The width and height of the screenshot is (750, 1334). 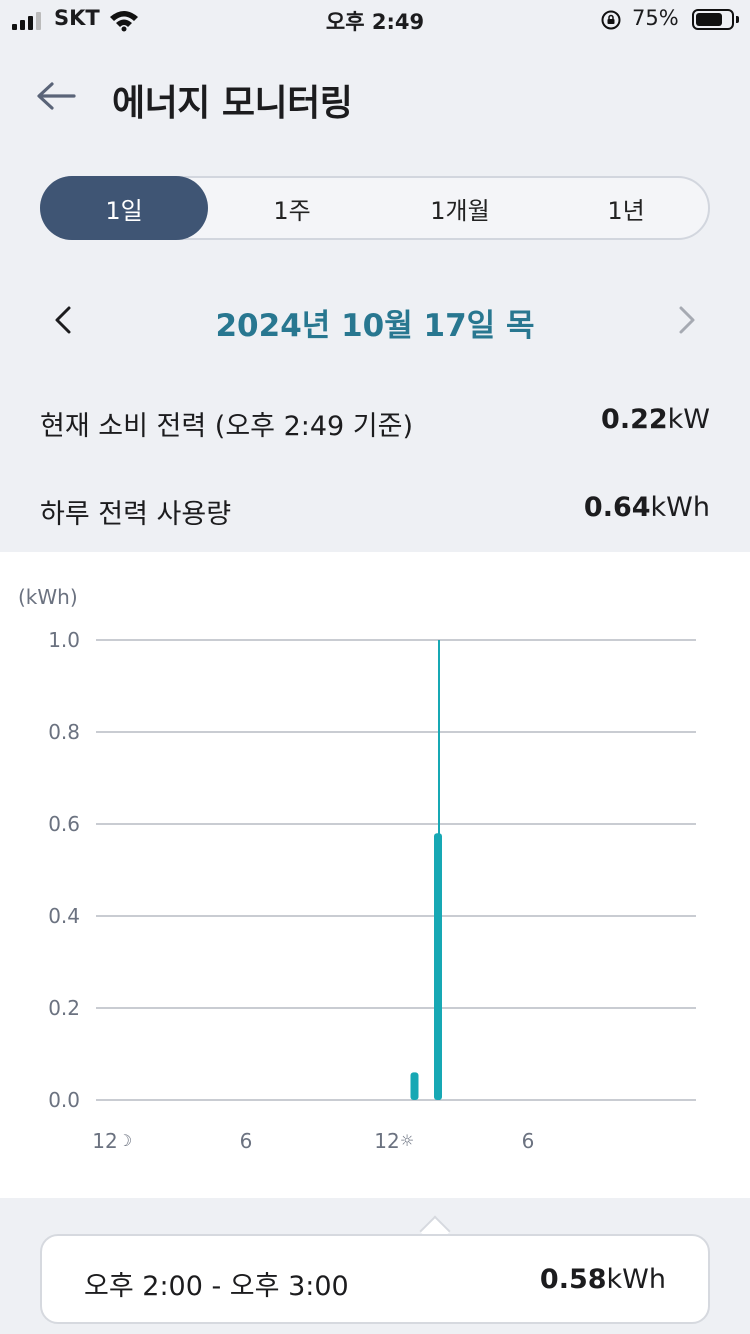 I want to click on selected-bar-tooltip: 오후 2:00 - 오후 3:00 0.58kWh, so click(x=375, y=1279).